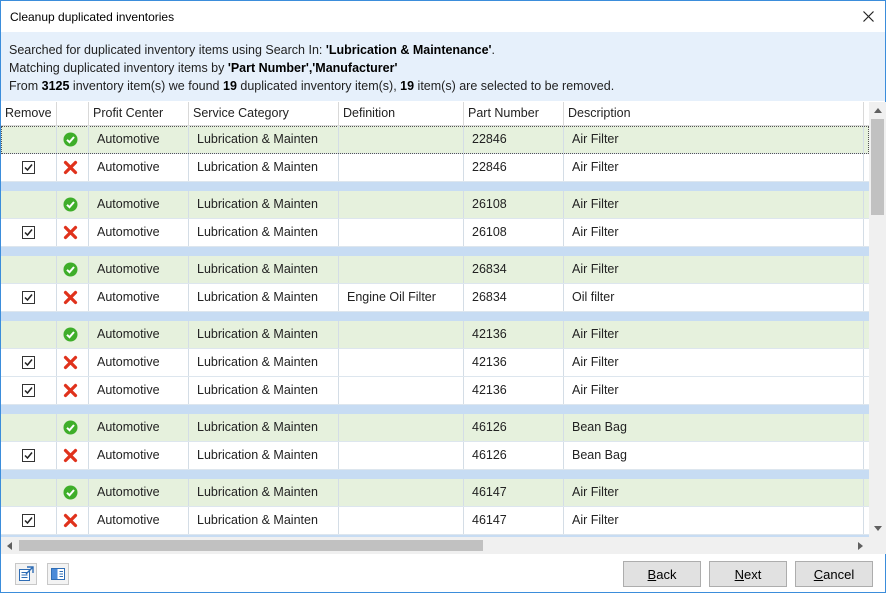  What do you see at coordinates (92, 17) in the screenshot?
I see `window-title: Cleanup duplicated inventories` at bounding box center [92, 17].